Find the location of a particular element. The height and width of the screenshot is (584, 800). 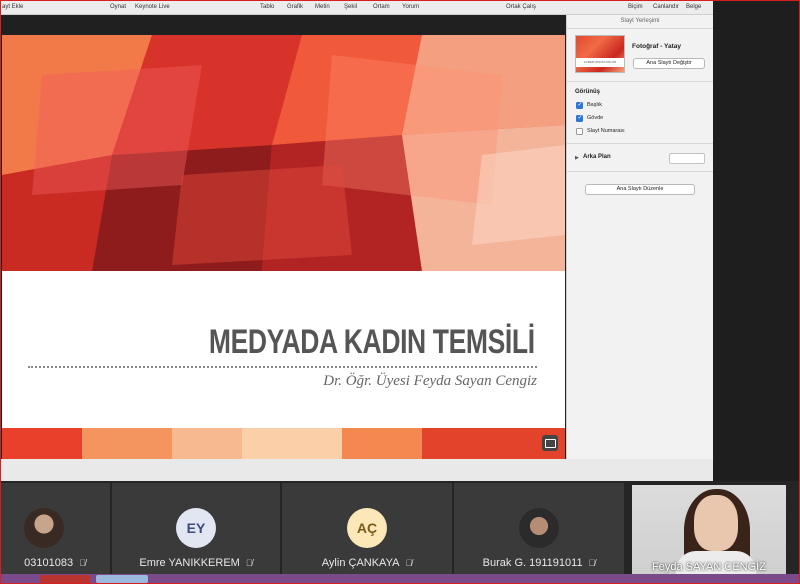

change-master-button: Ana Slaytı Değiştir is located at coordinates (669, 63).